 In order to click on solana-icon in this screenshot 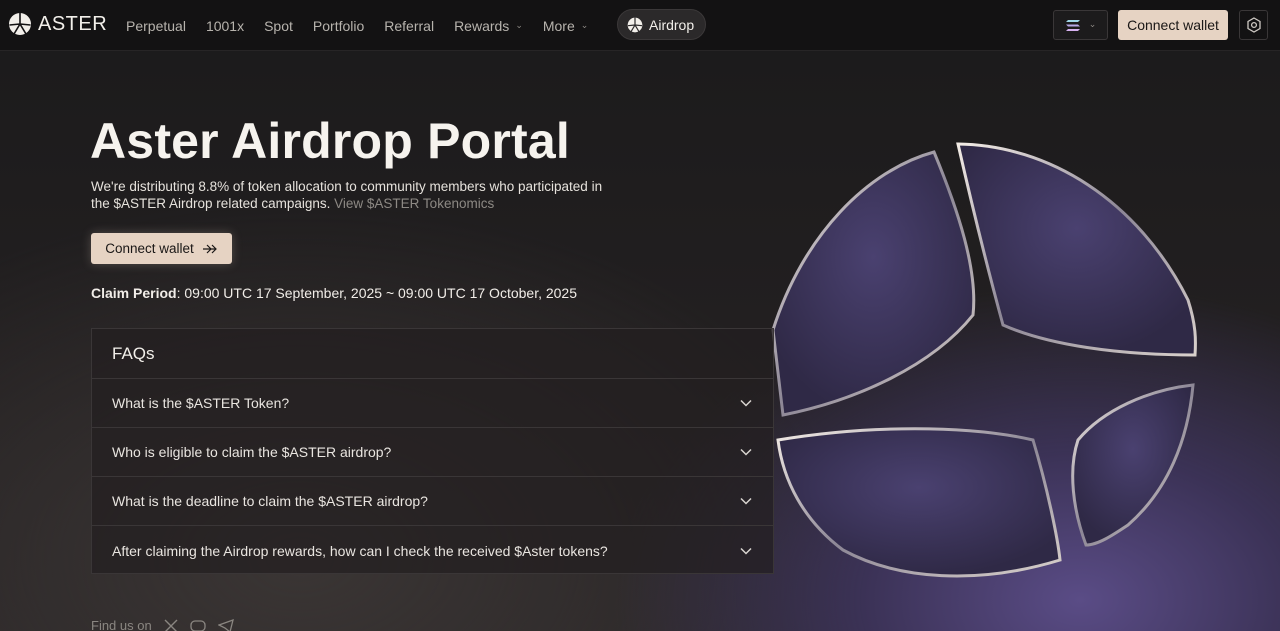, I will do `click(1072, 25)`.